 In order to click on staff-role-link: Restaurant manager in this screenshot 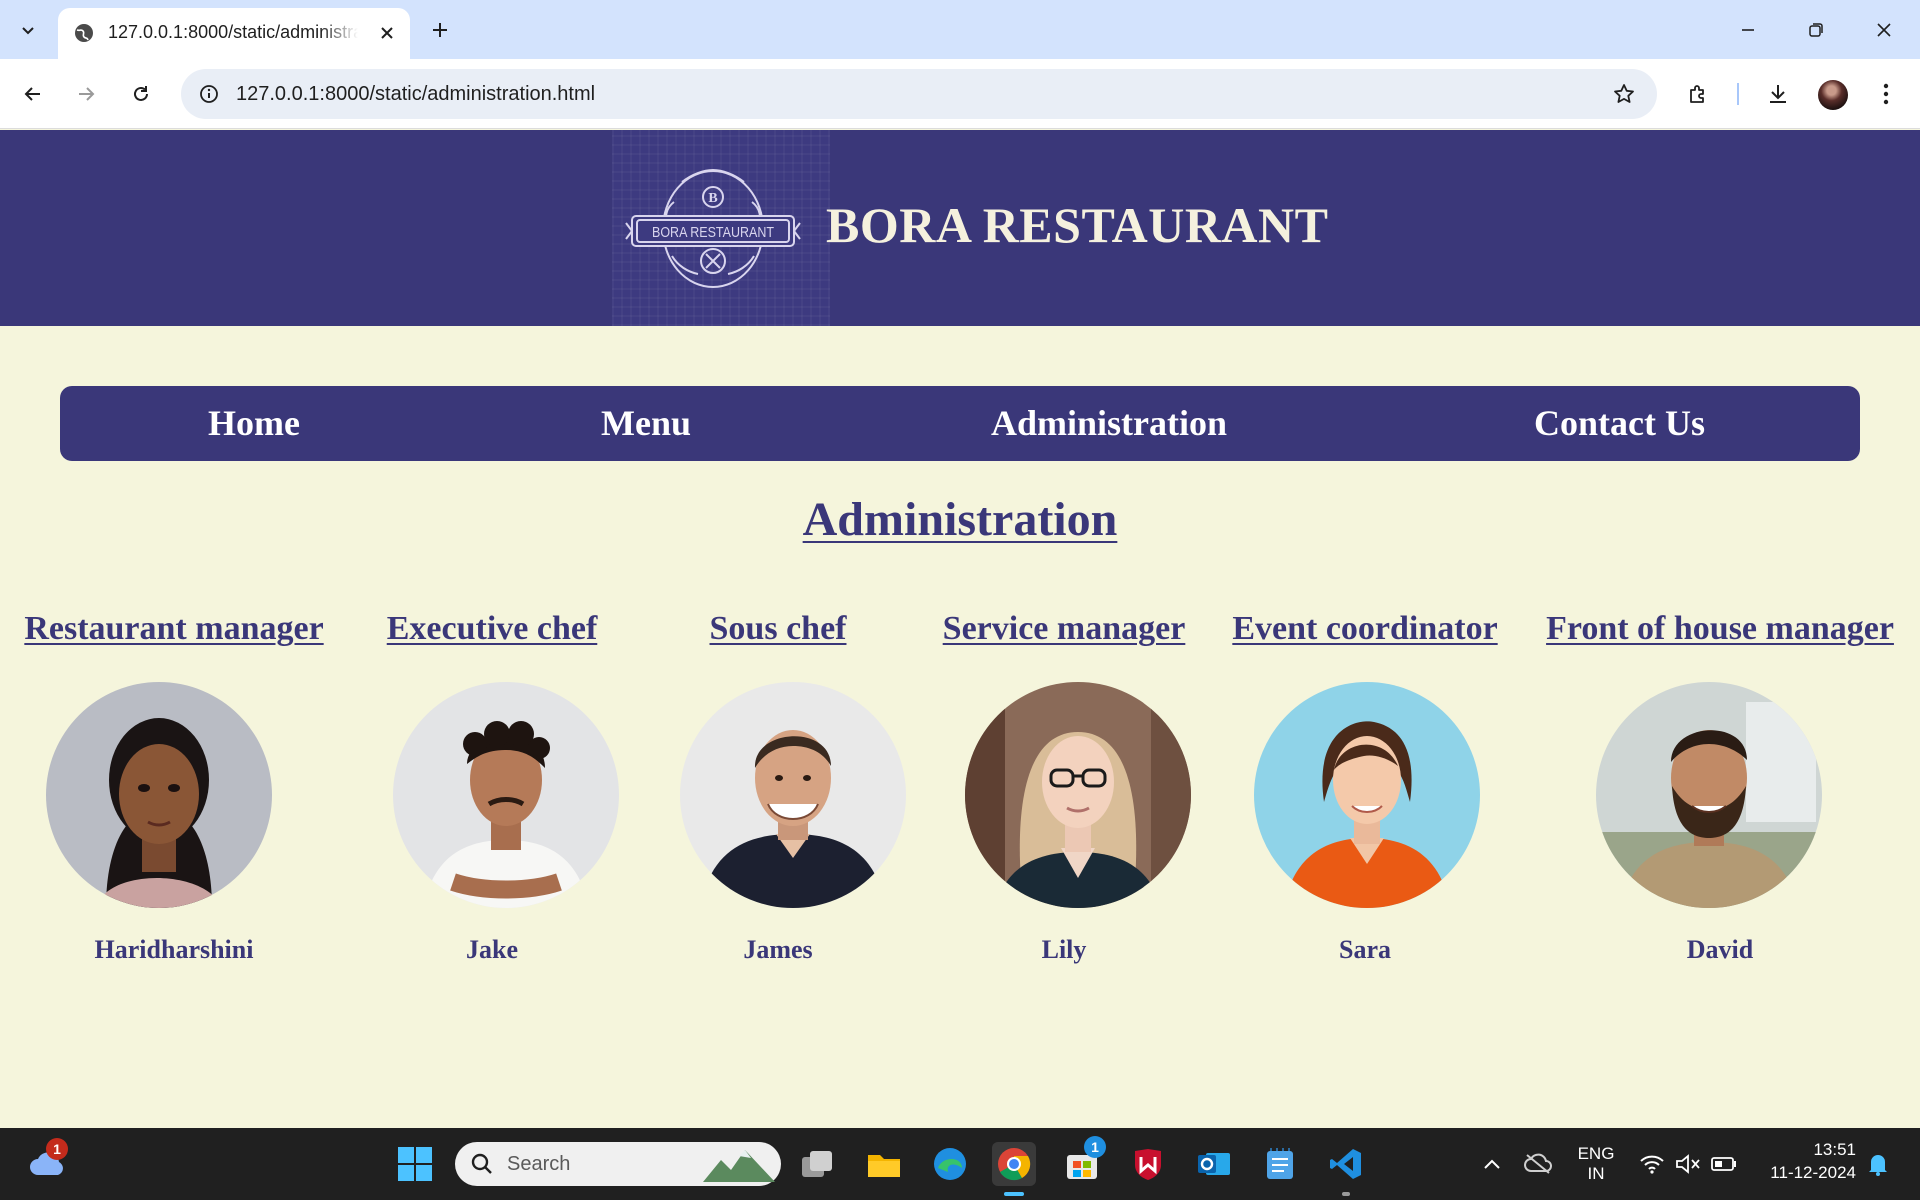, I will do `click(173, 629)`.